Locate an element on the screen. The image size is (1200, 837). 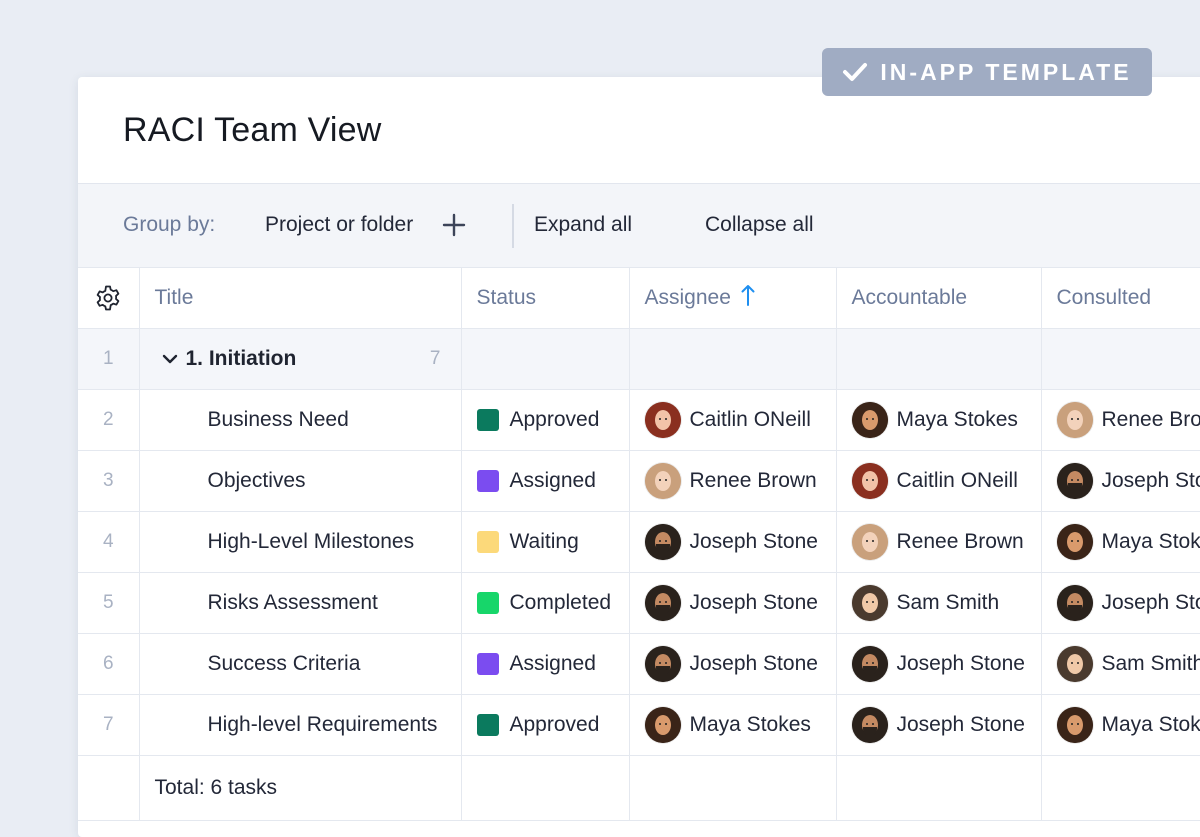
consulted-person: Sam Smith is located at coordinates (1121, 664).